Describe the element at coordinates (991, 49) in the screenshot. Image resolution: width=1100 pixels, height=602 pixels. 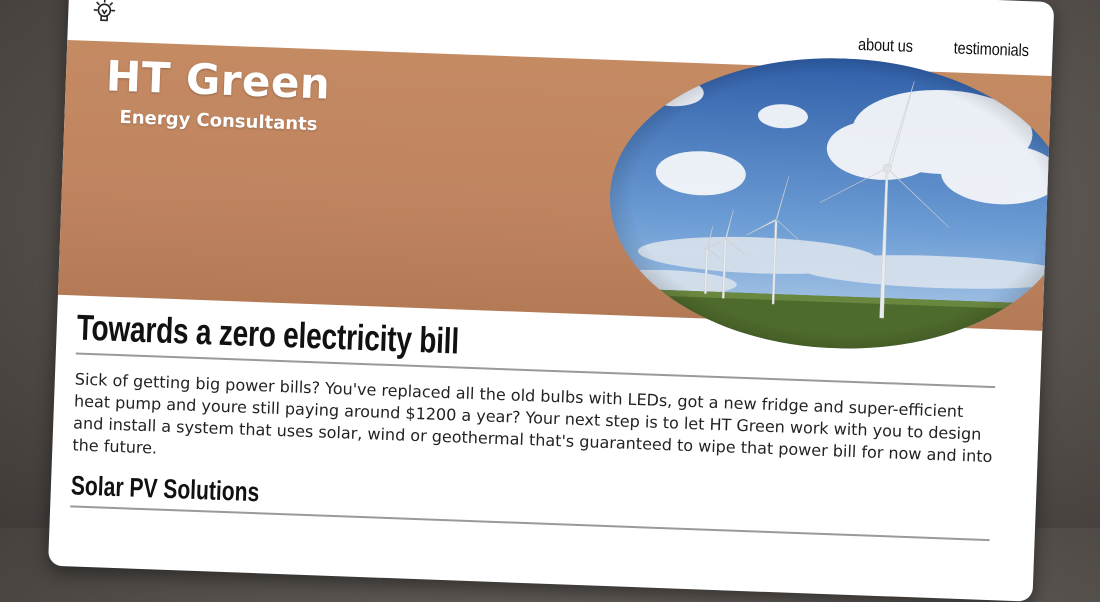
I see `nav-testimonials: testimonials` at that location.